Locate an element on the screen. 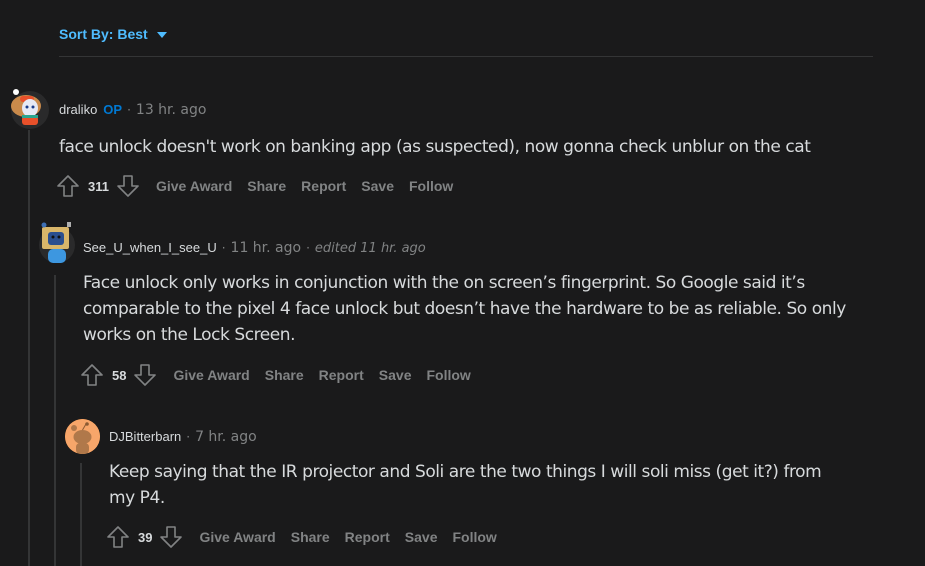 This screenshot has width=925, height=566. author-link: DJBitterbarn is located at coordinates (145, 436).